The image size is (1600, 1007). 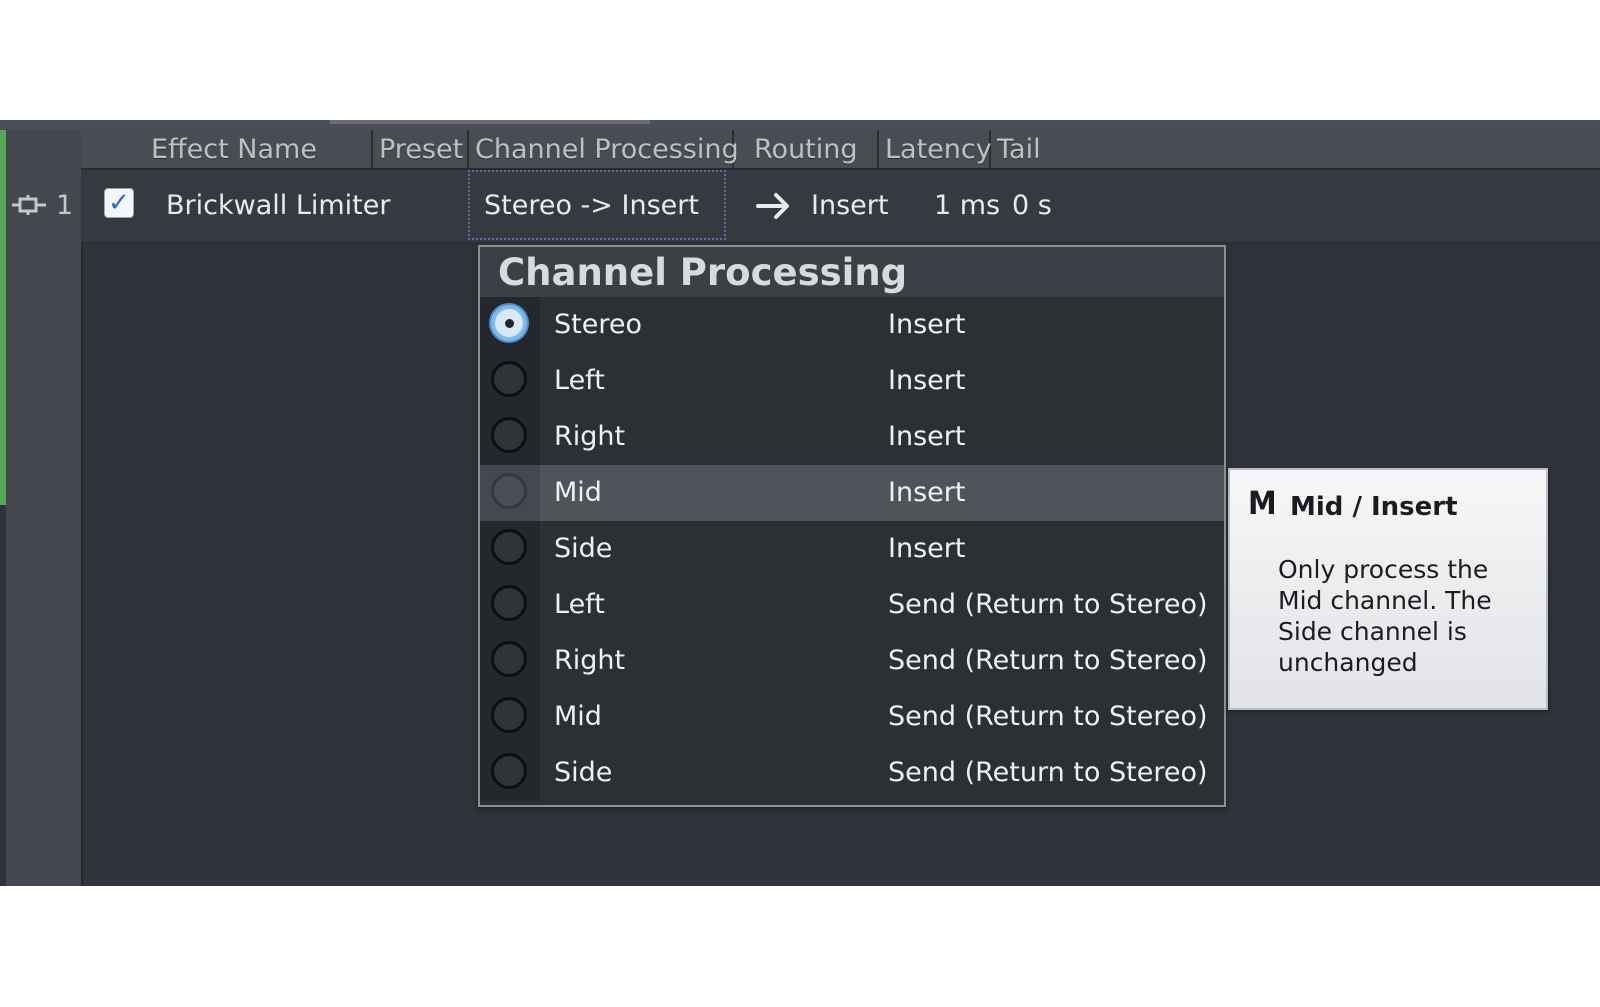 I want to click on menu-item-left-send: Left Send (Return to Stereo), so click(x=852, y=605).